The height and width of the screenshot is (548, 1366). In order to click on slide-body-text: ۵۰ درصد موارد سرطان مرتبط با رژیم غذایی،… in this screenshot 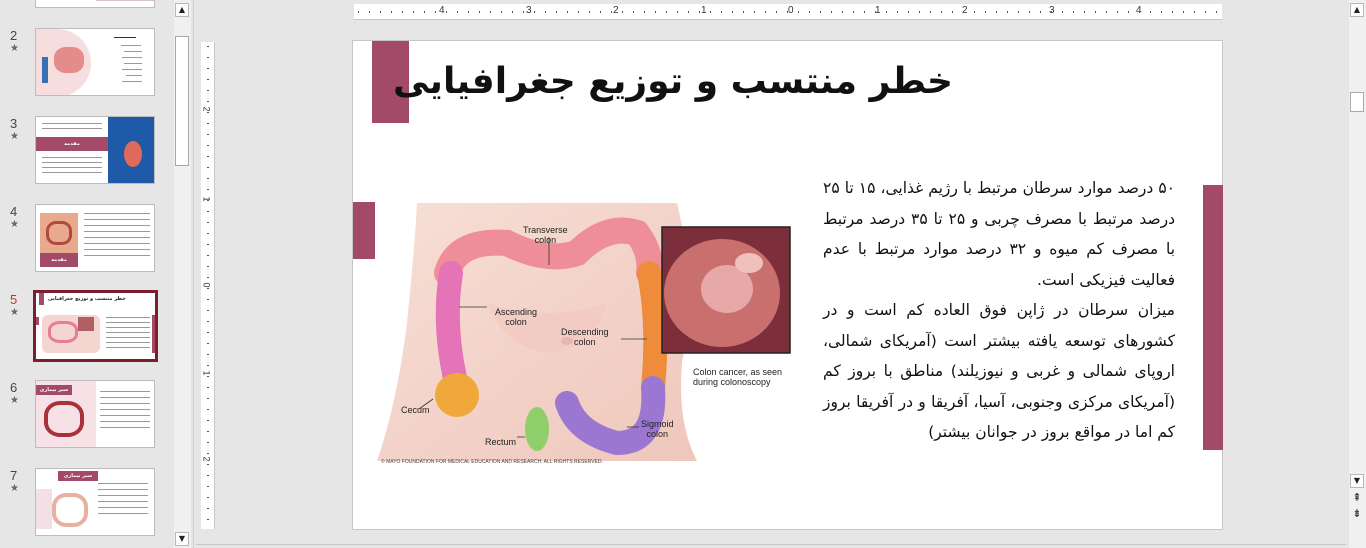, I will do `click(999, 310)`.